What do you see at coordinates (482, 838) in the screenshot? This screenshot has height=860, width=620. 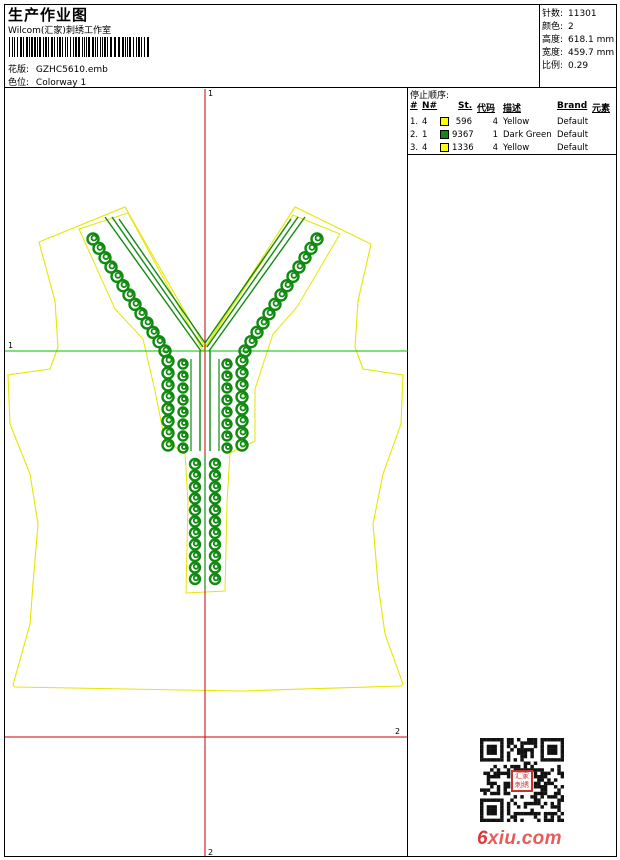 I see `watermark-brand: 6` at bounding box center [482, 838].